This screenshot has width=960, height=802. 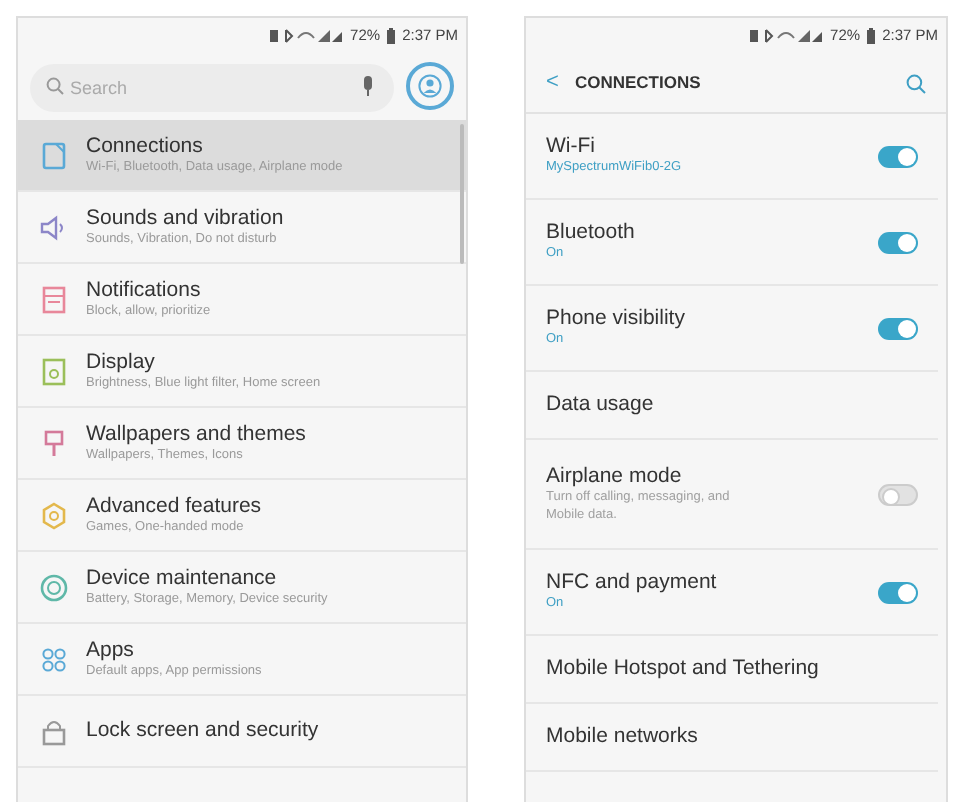 I want to click on item-title: Data usage, so click(x=601, y=405).